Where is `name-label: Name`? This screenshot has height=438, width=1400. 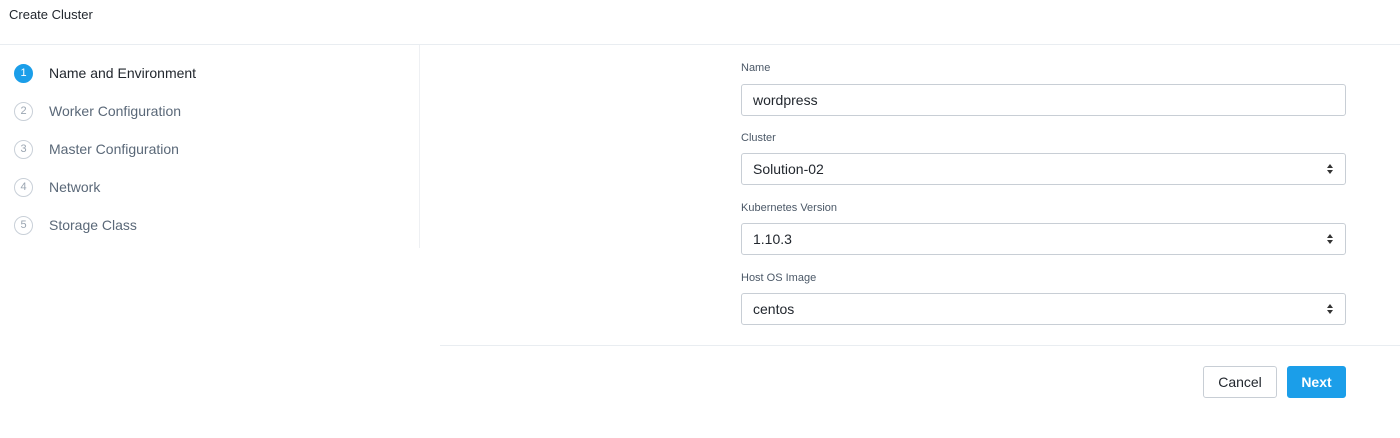 name-label: Name is located at coordinates (756, 68).